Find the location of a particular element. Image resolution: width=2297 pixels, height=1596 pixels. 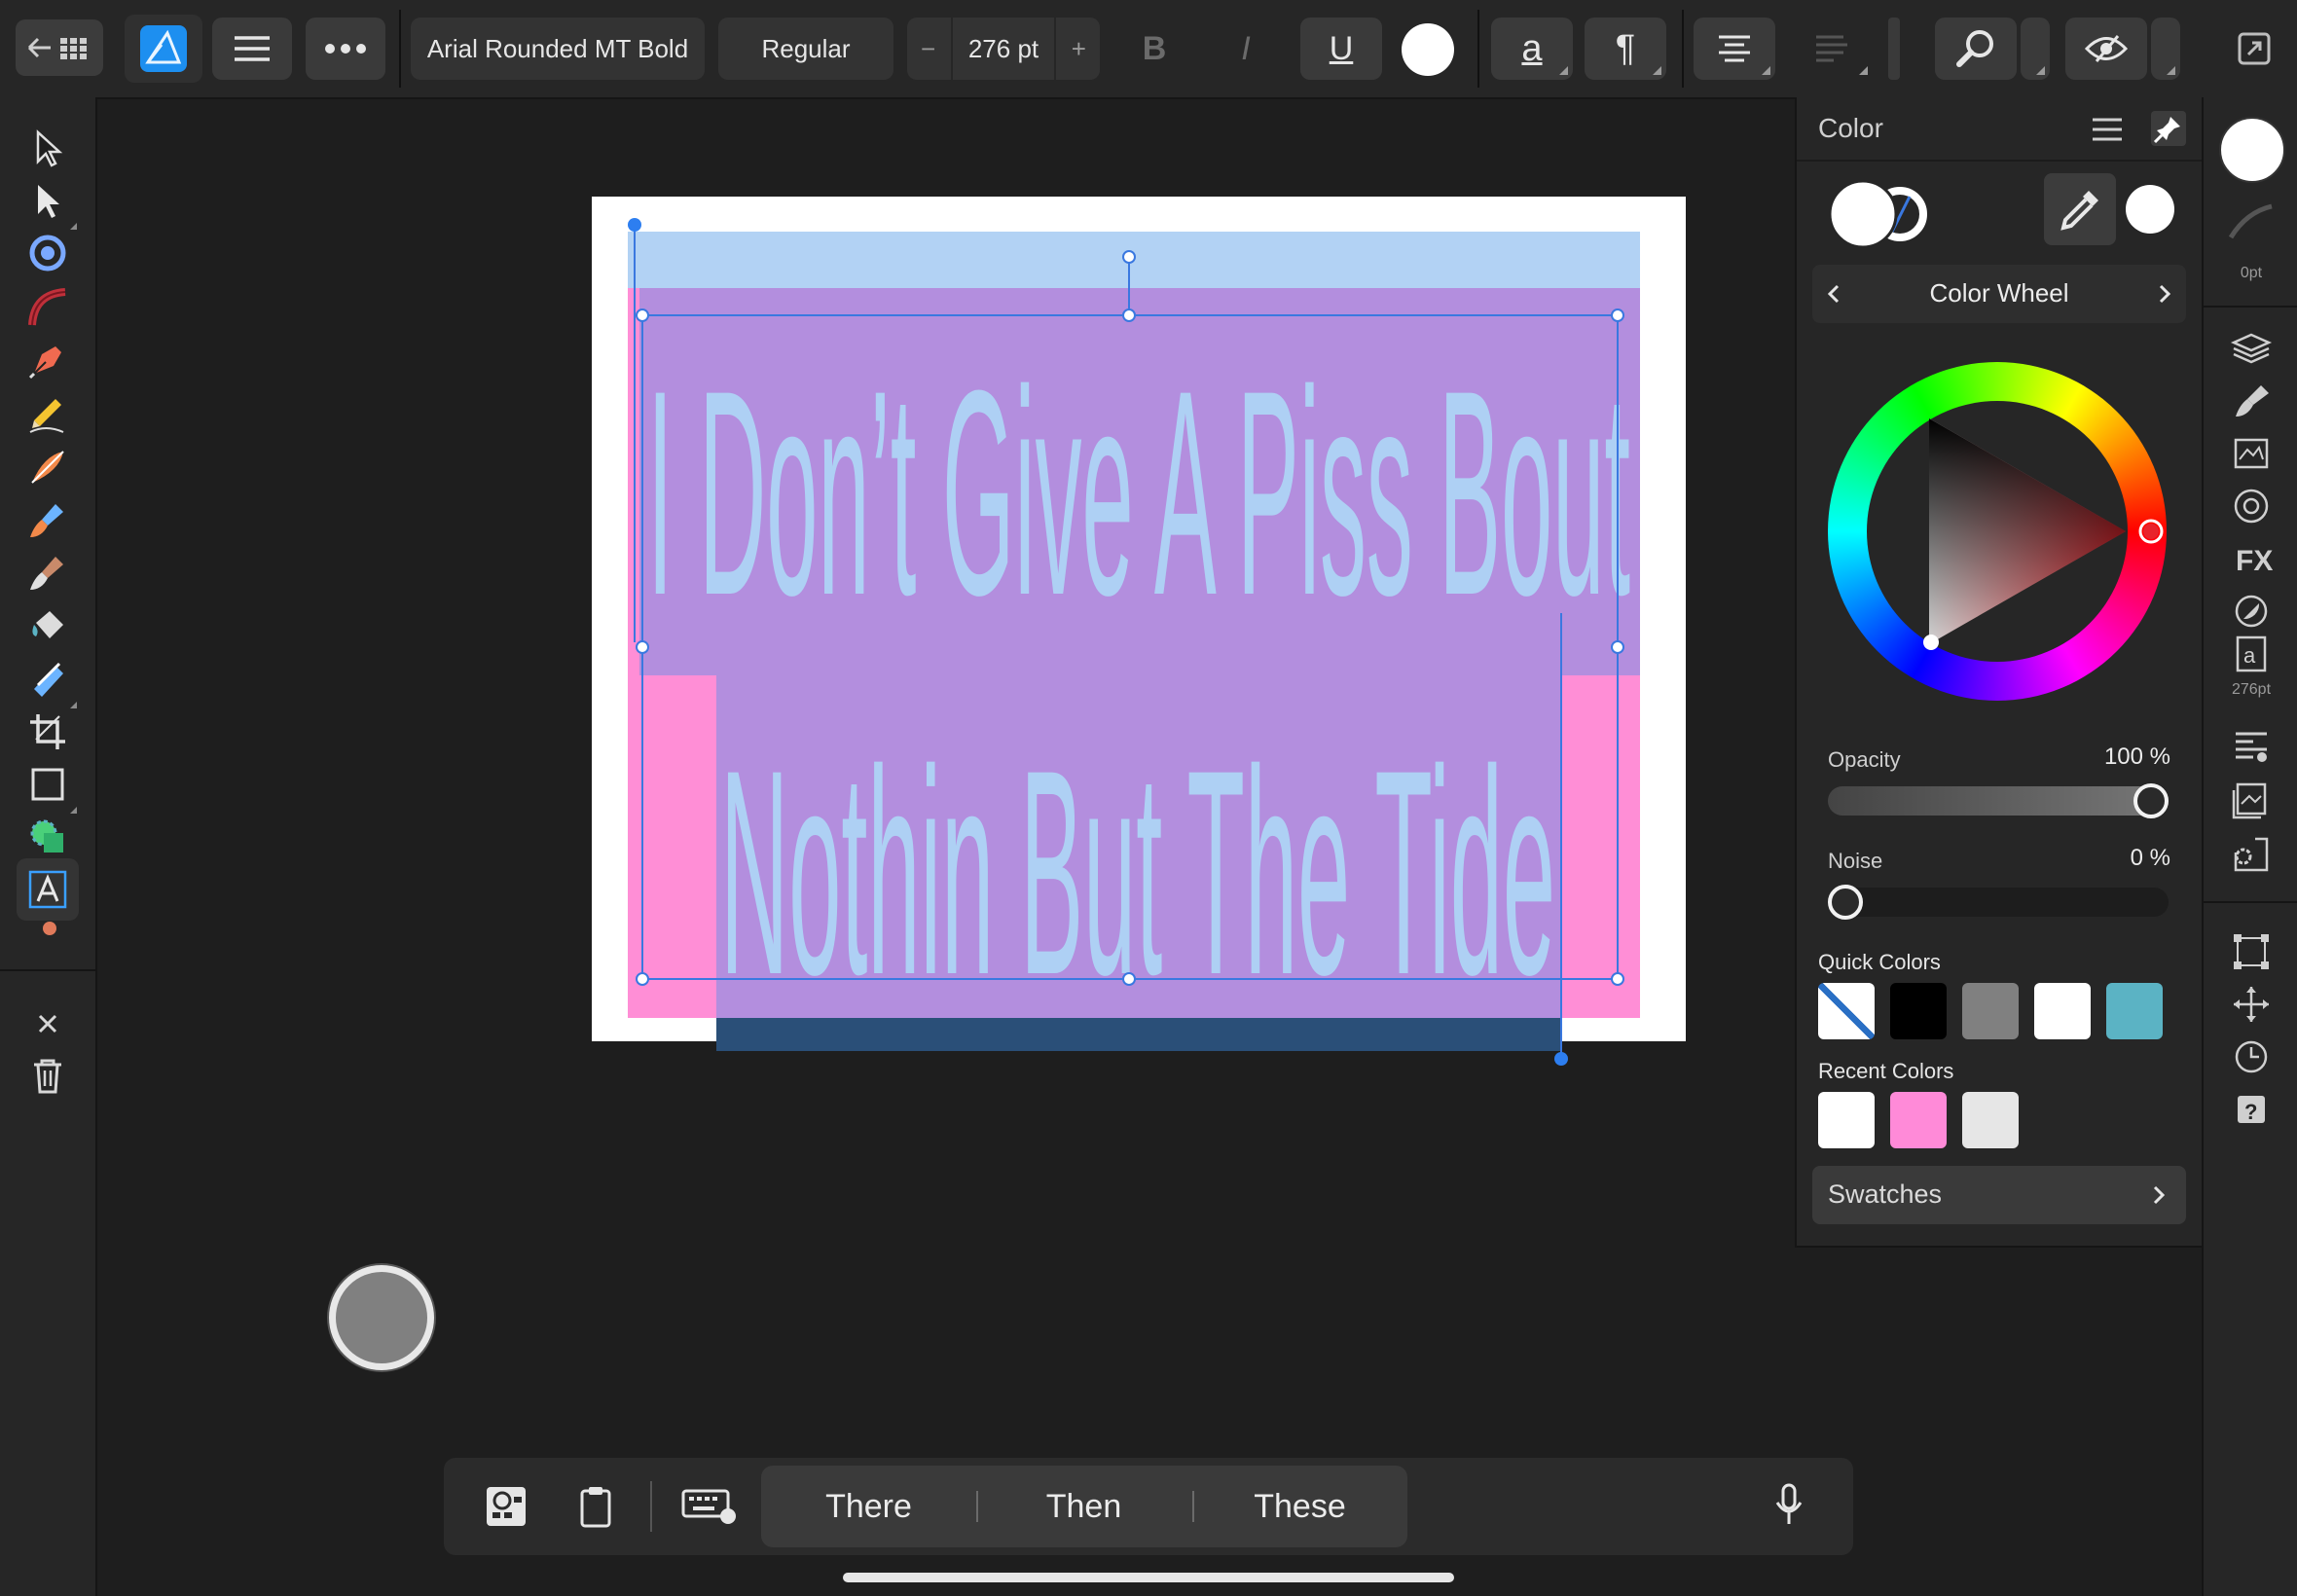

brush-icon is located at coordinates (2252, 401).